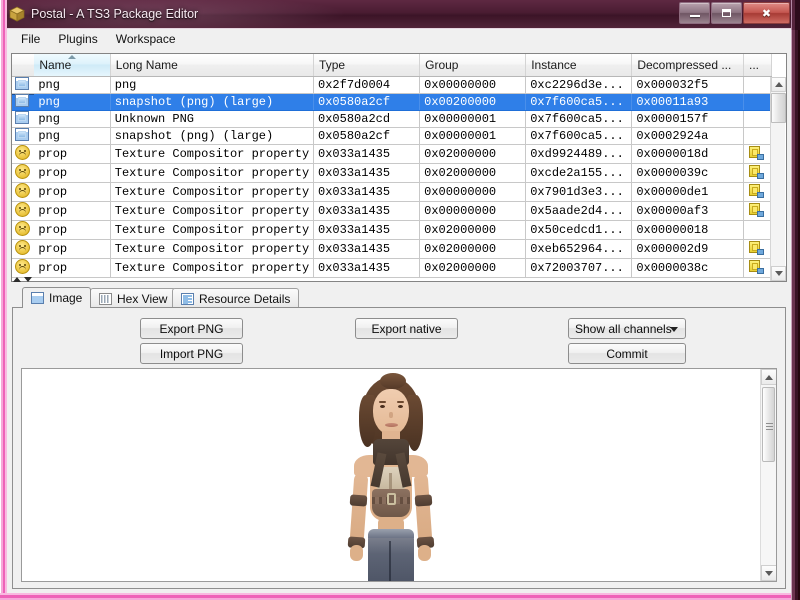 This screenshot has height=600, width=800. I want to click on window-border-bottom, so click(400, 596).